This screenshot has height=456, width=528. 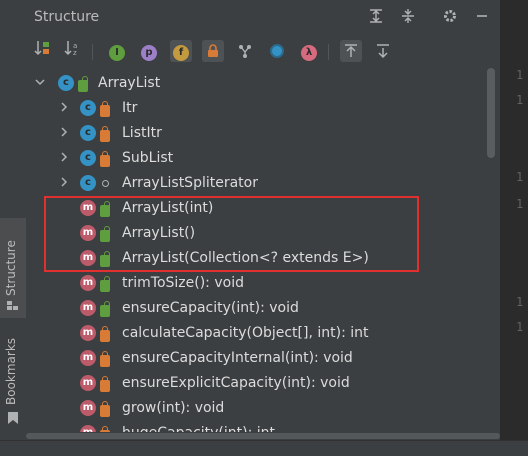 I want to click on autoscroll-from-source-icon, so click(x=383, y=51).